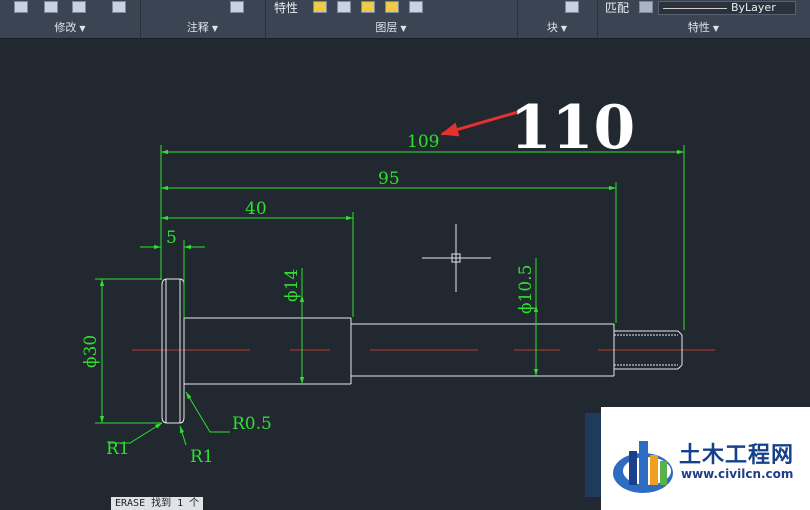 This screenshot has width=810, height=510. Describe the element at coordinates (643, 467) in the screenshot. I see `building-logo-icon` at that location.